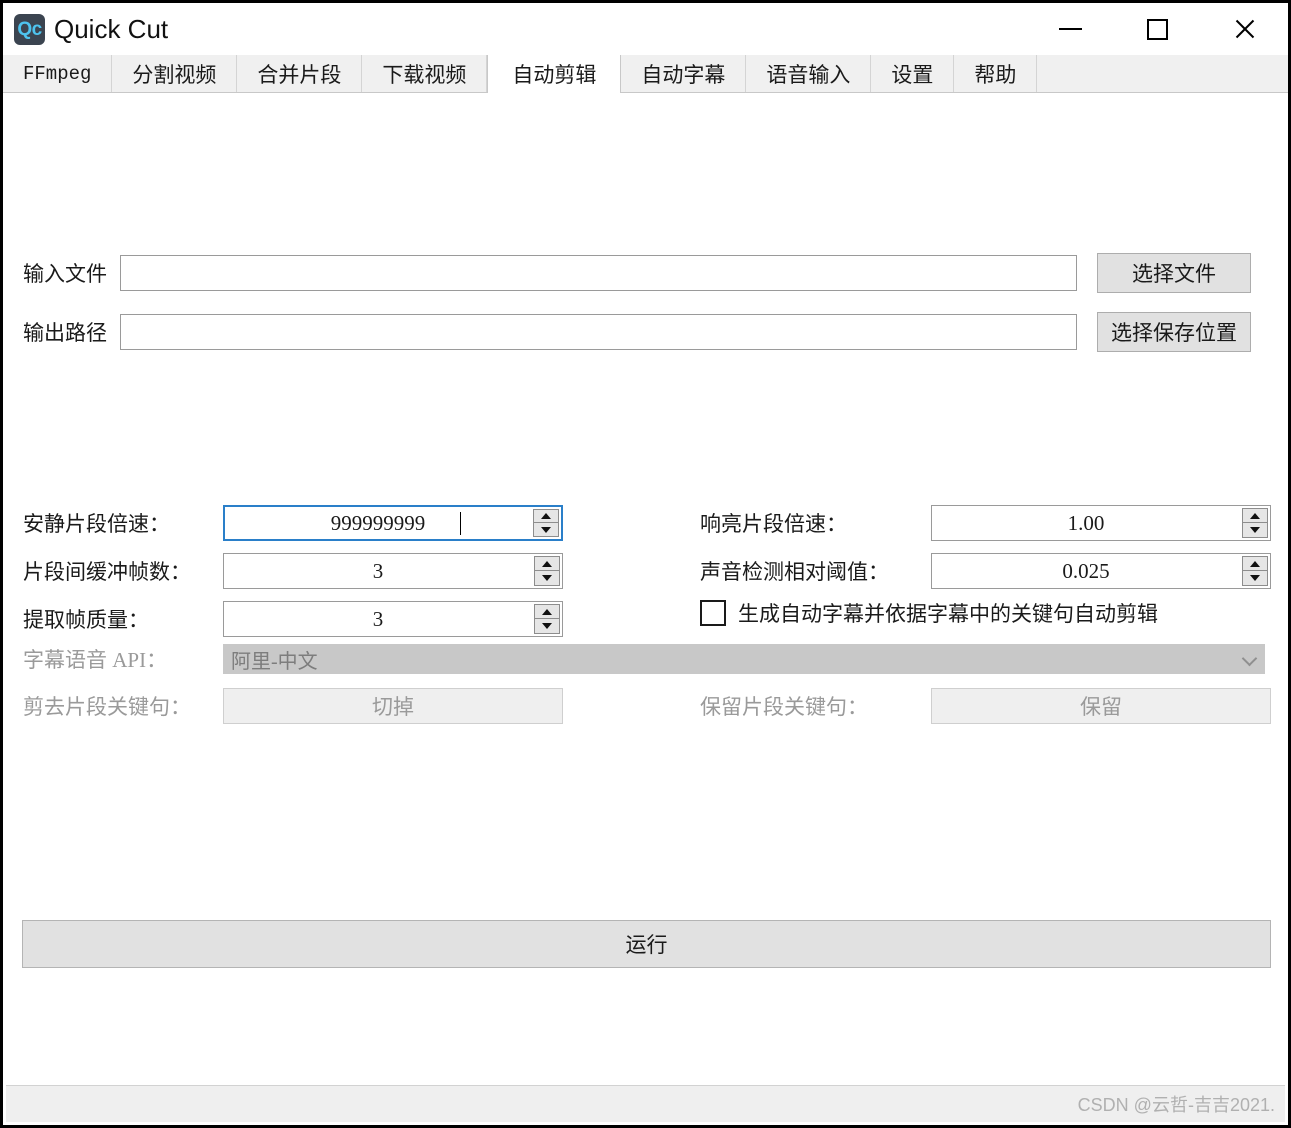 The image size is (1291, 1128). What do you see at coordinates (794, 572) in the screenshot?
I see `sound-threshold-label: 声音检测相对阈值：` at bounding box center [794, 572].